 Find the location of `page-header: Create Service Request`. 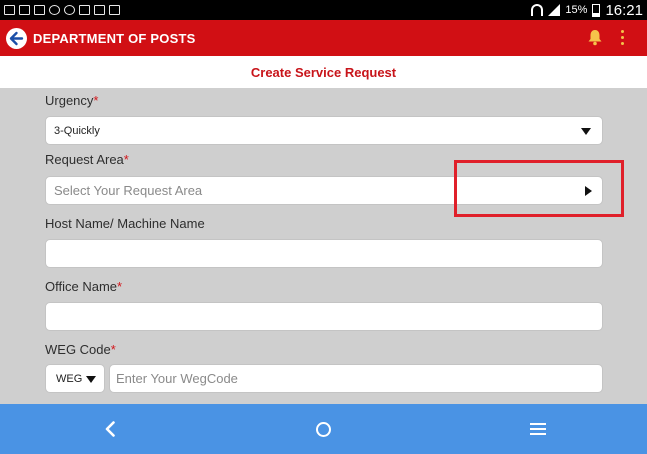

page-header: Create Service Request is located at coordinates (323, 72).